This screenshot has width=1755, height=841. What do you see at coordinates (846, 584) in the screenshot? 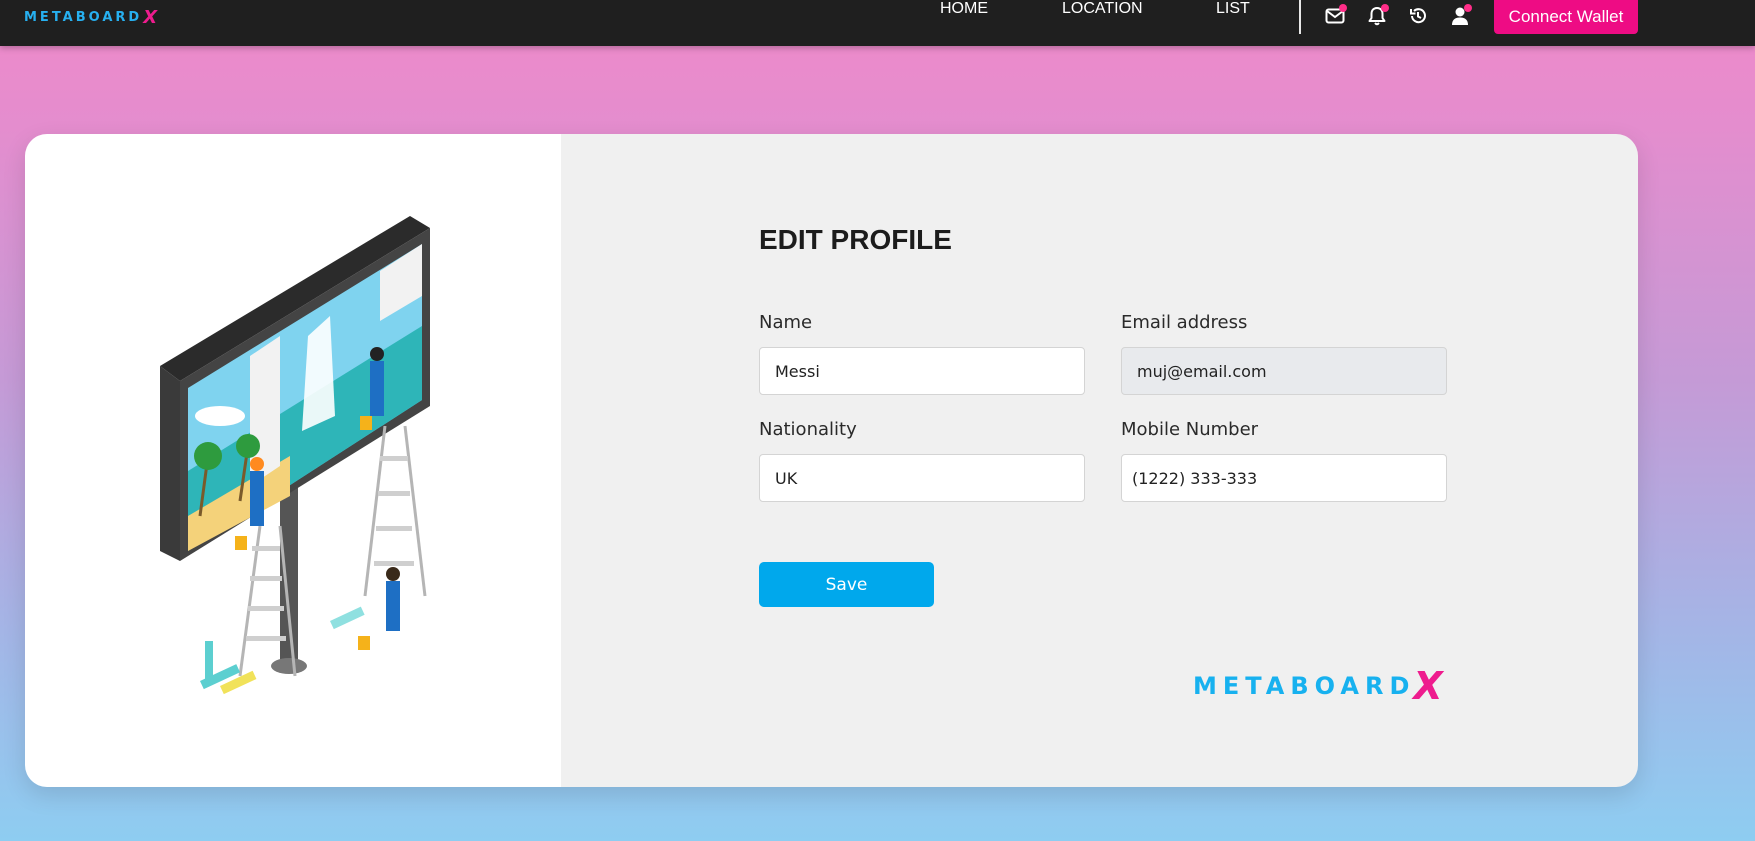
I see `save-button: Save` at bounding box center [846, 584].